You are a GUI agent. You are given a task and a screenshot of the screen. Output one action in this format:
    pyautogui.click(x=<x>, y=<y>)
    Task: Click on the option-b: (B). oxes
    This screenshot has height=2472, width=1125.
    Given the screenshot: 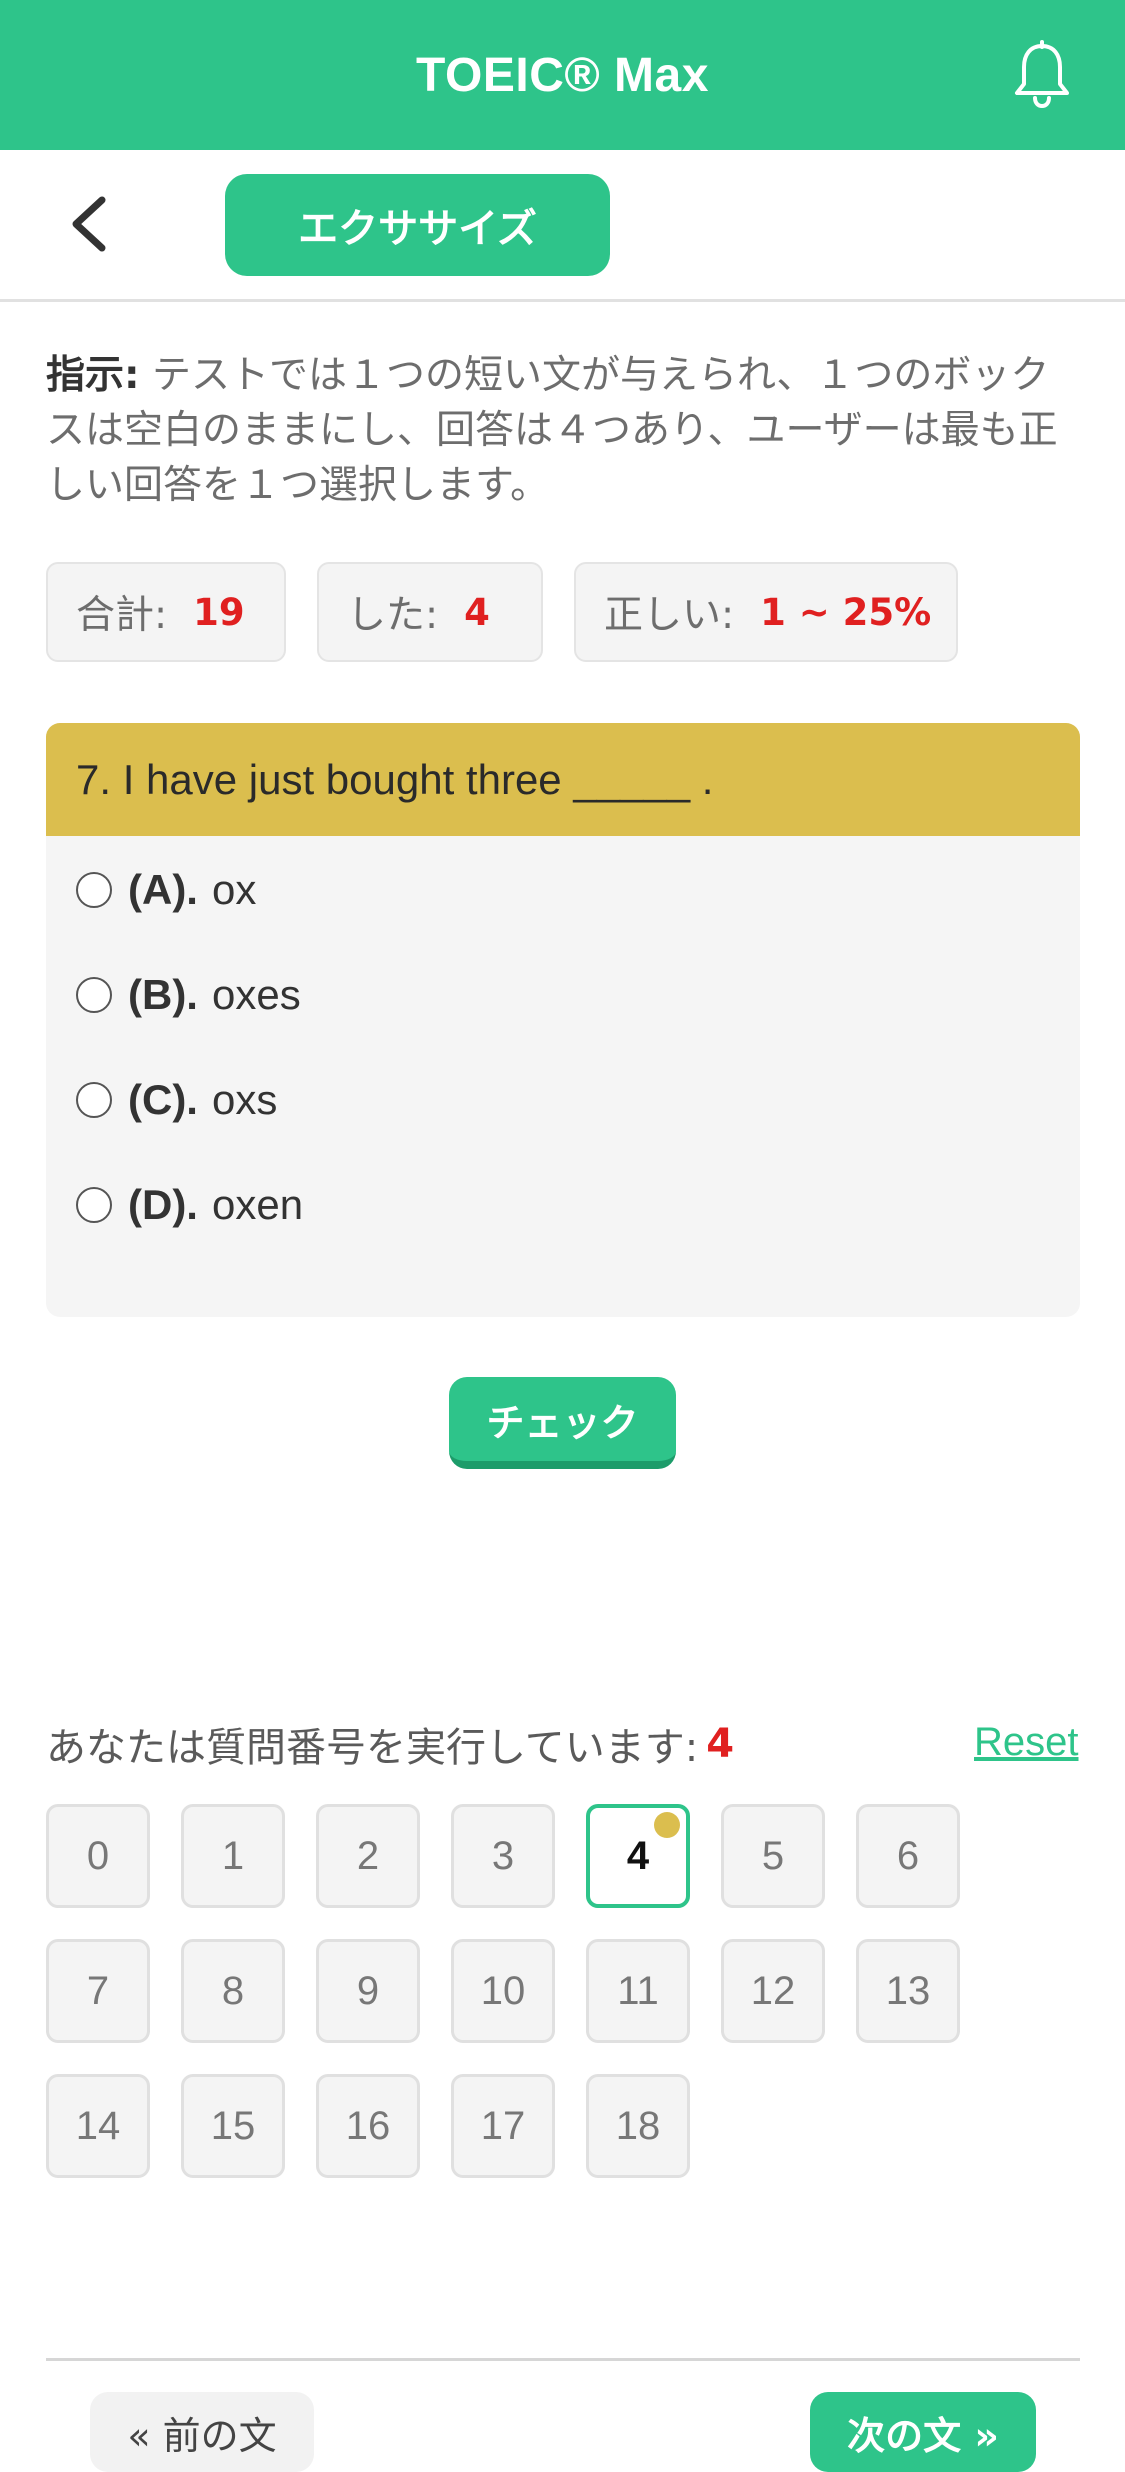 What is the action you would take?
    pyautogui.click(x=188, y=995)
    